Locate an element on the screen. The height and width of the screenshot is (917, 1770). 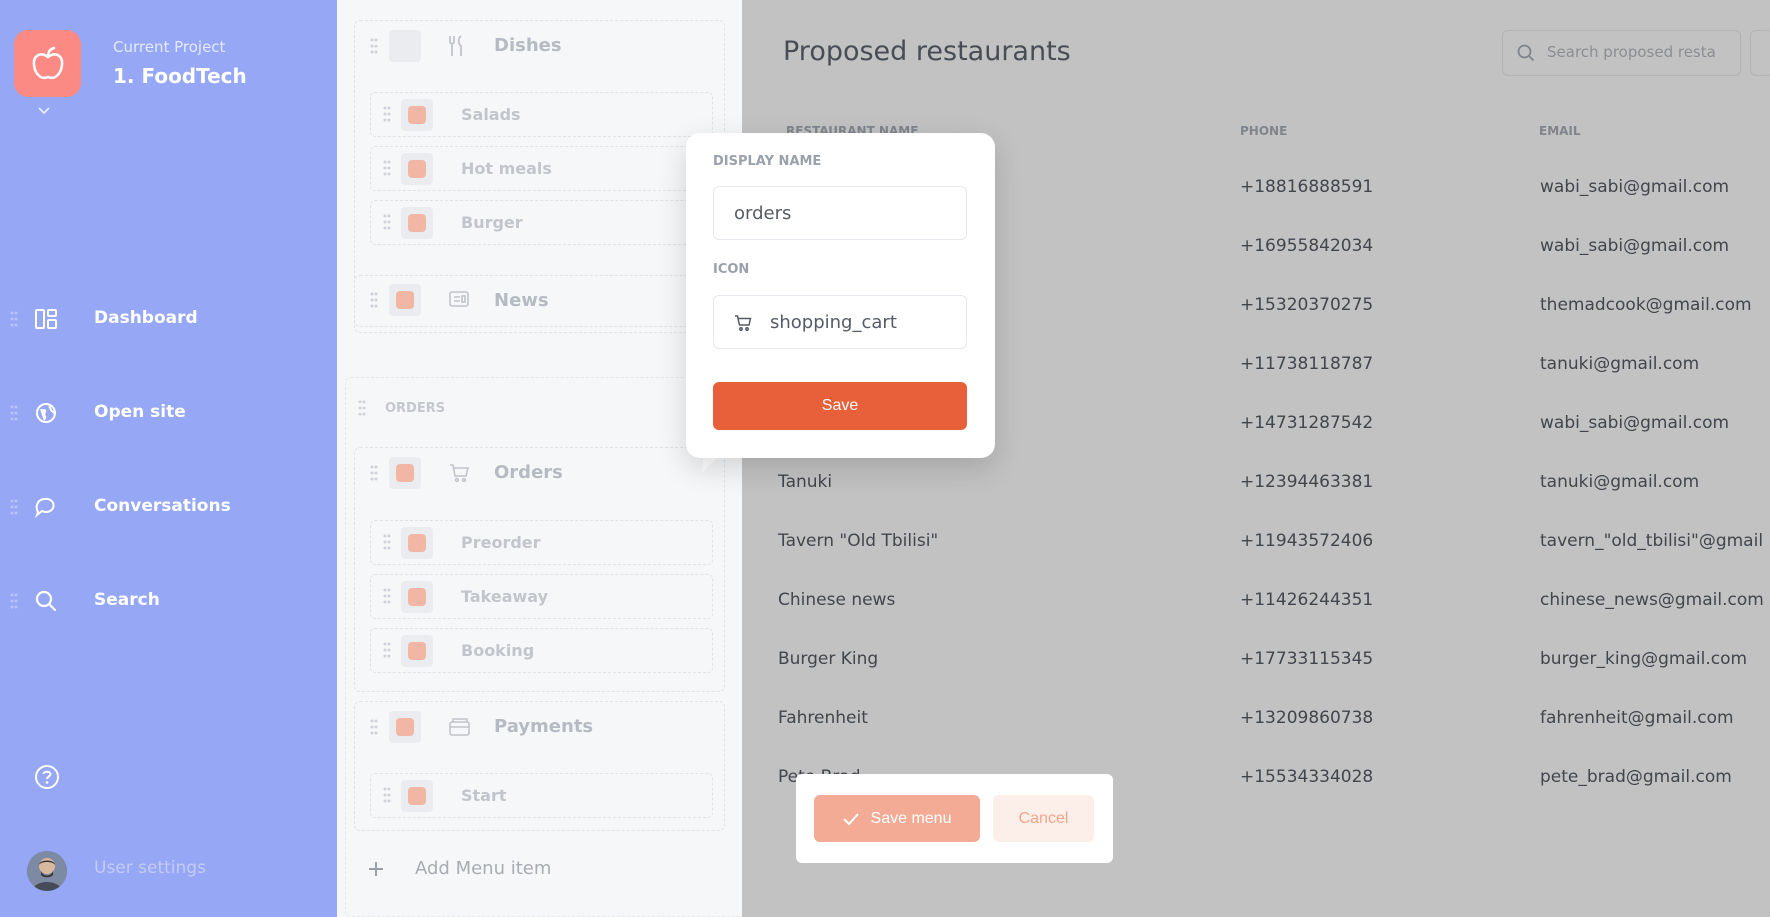
menu-item-label: Orders is located at coordinates (528, 472).